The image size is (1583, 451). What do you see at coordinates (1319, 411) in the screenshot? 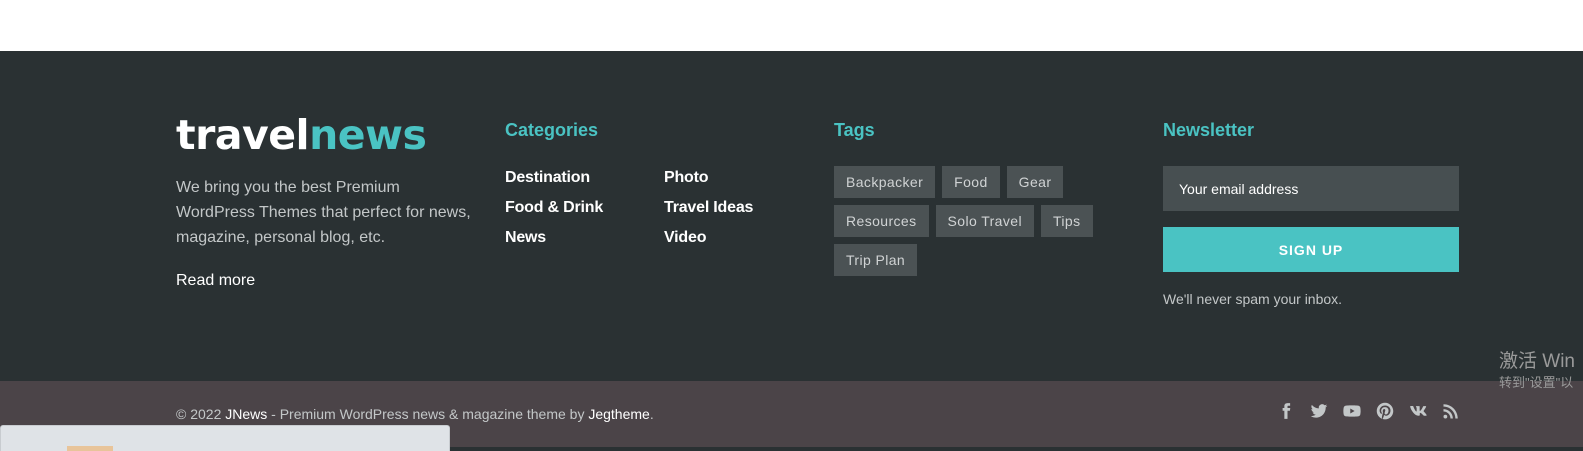
I see `twitter-icon` at bounding box center [1319, 411].